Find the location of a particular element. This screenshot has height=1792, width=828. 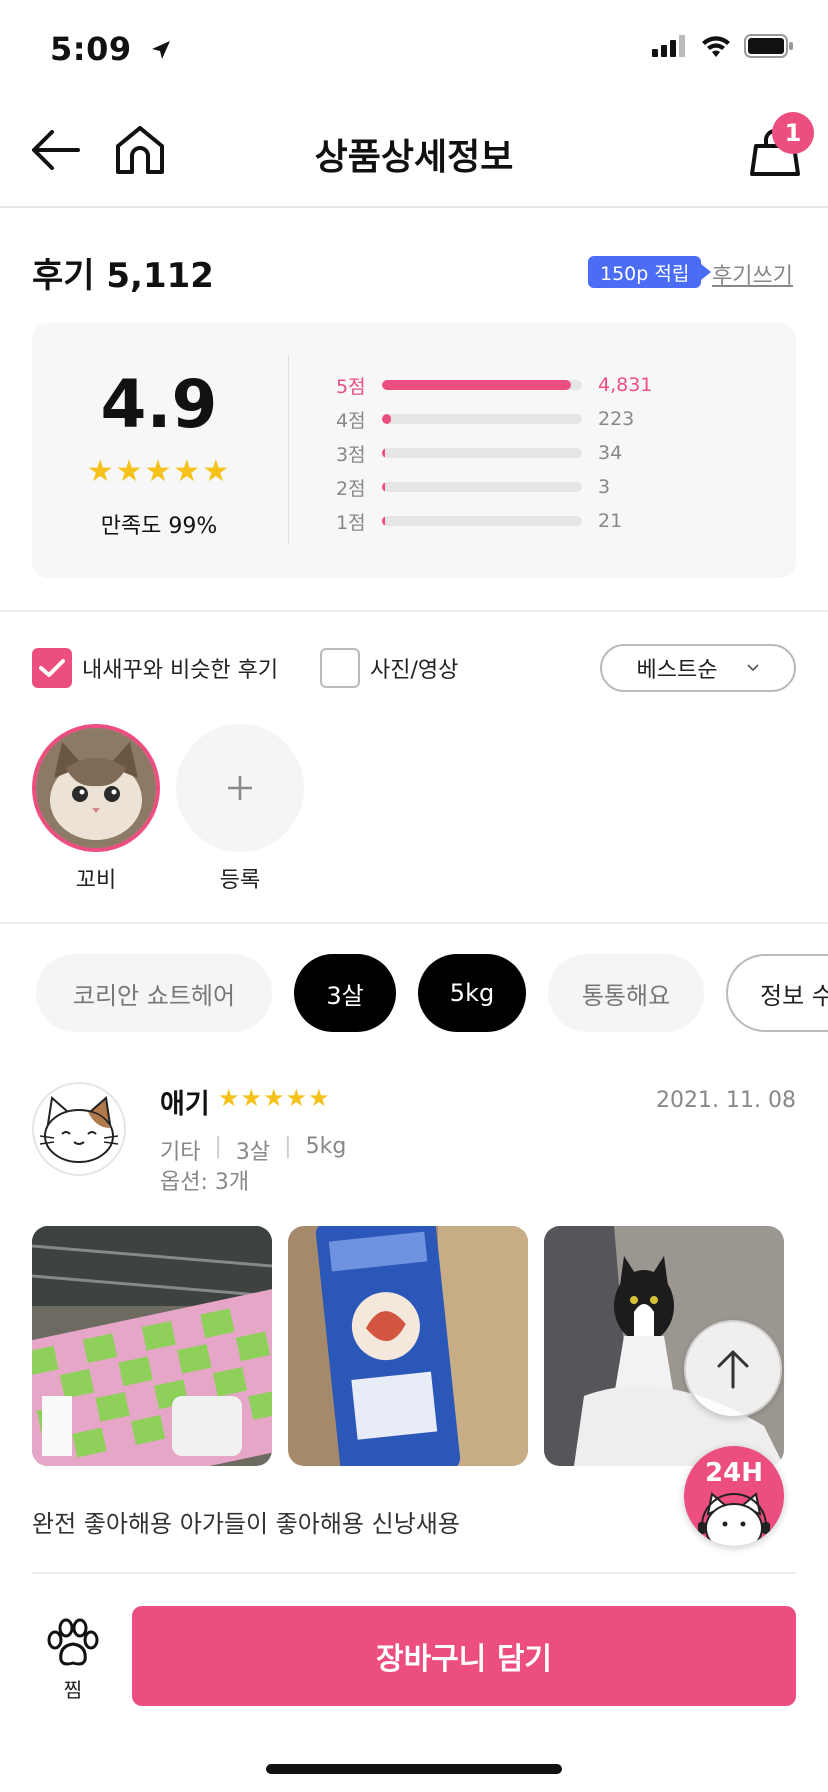

rating-row-5: 5점 4,831 is located at coordinates (506, 385).